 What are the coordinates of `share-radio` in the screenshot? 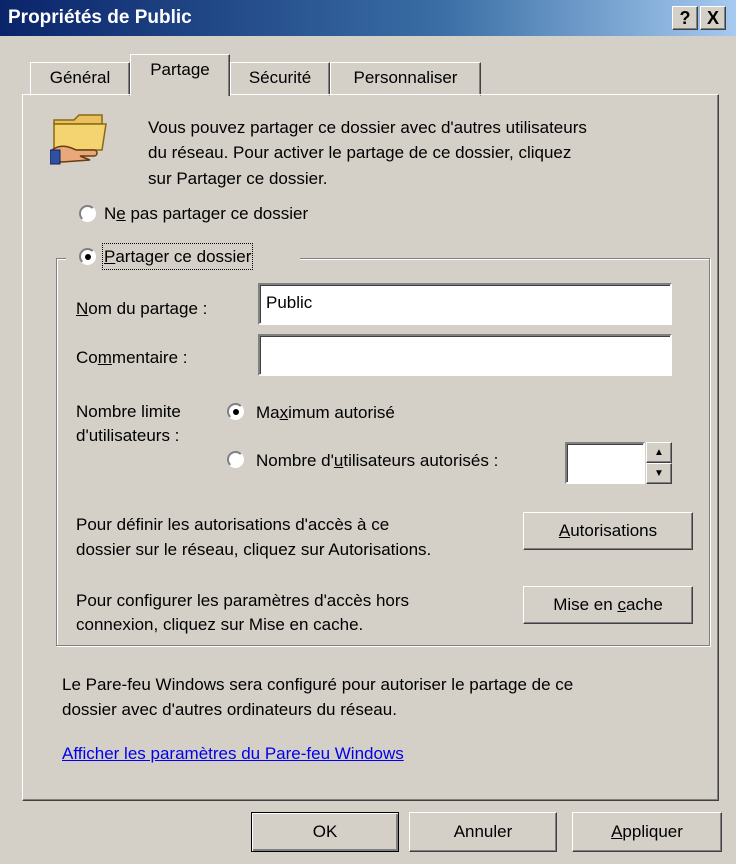 It's located at (87, 256).